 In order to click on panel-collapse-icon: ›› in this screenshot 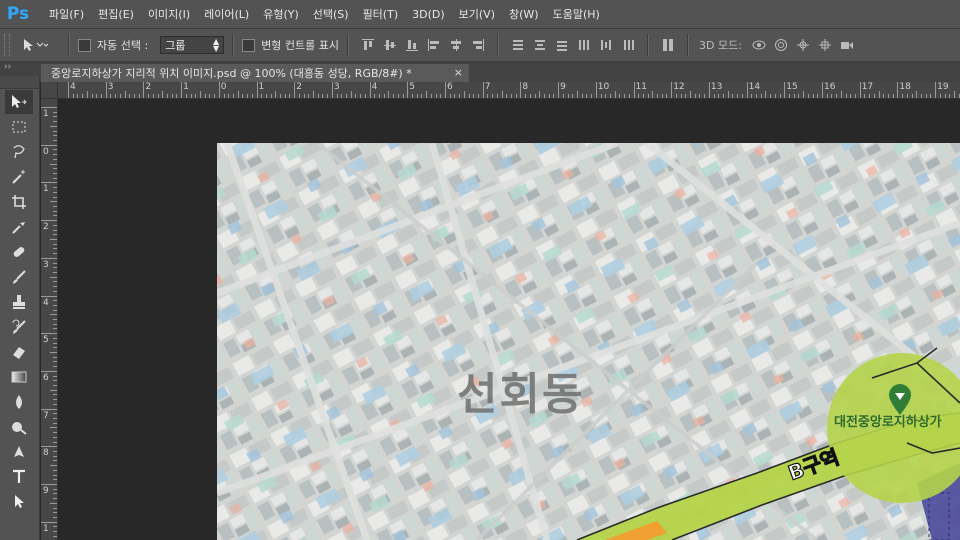, I will do `click(20, 69)`.